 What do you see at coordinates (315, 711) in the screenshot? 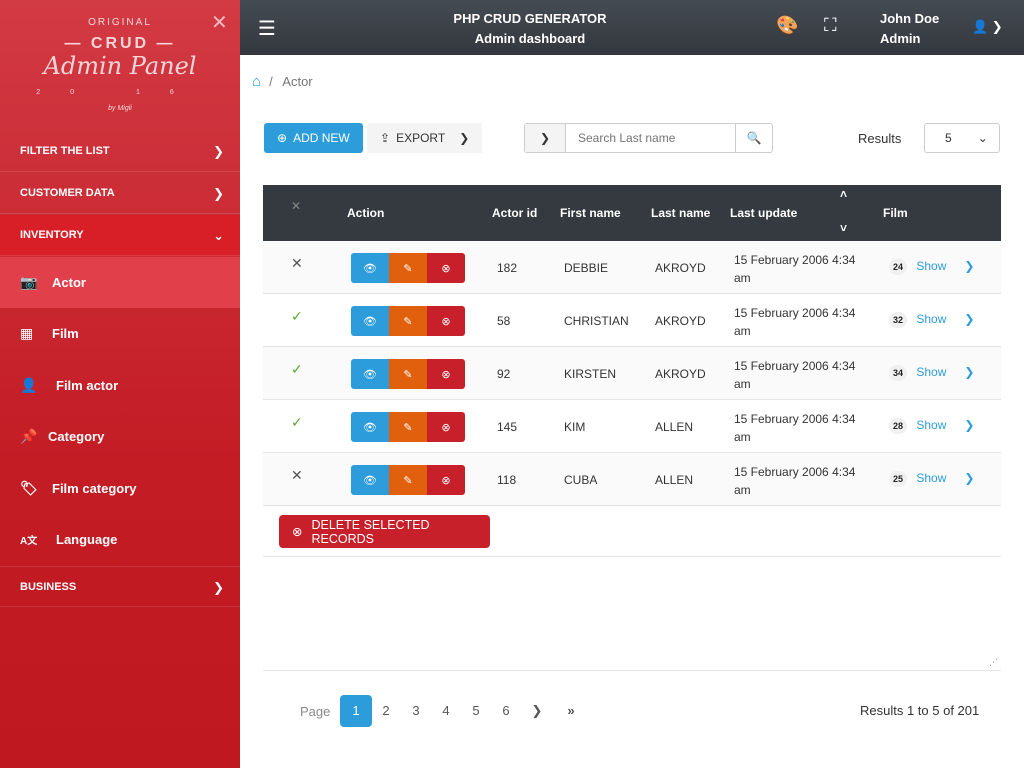
I see `page-label: Page` at bounding box center [315, 711].